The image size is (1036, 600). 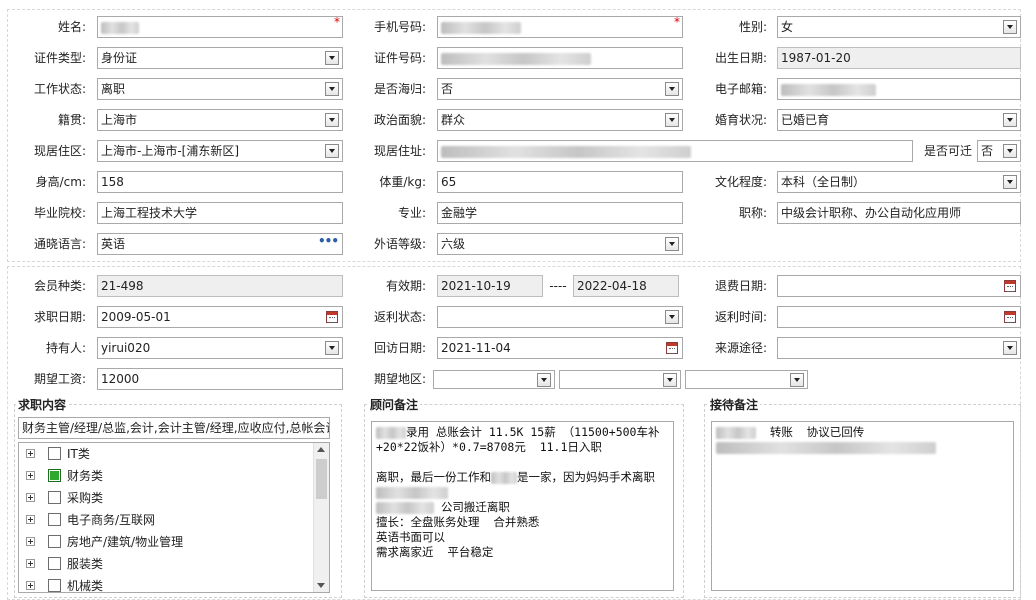 I want to click on region-city-select, so click(x=620, y=379).